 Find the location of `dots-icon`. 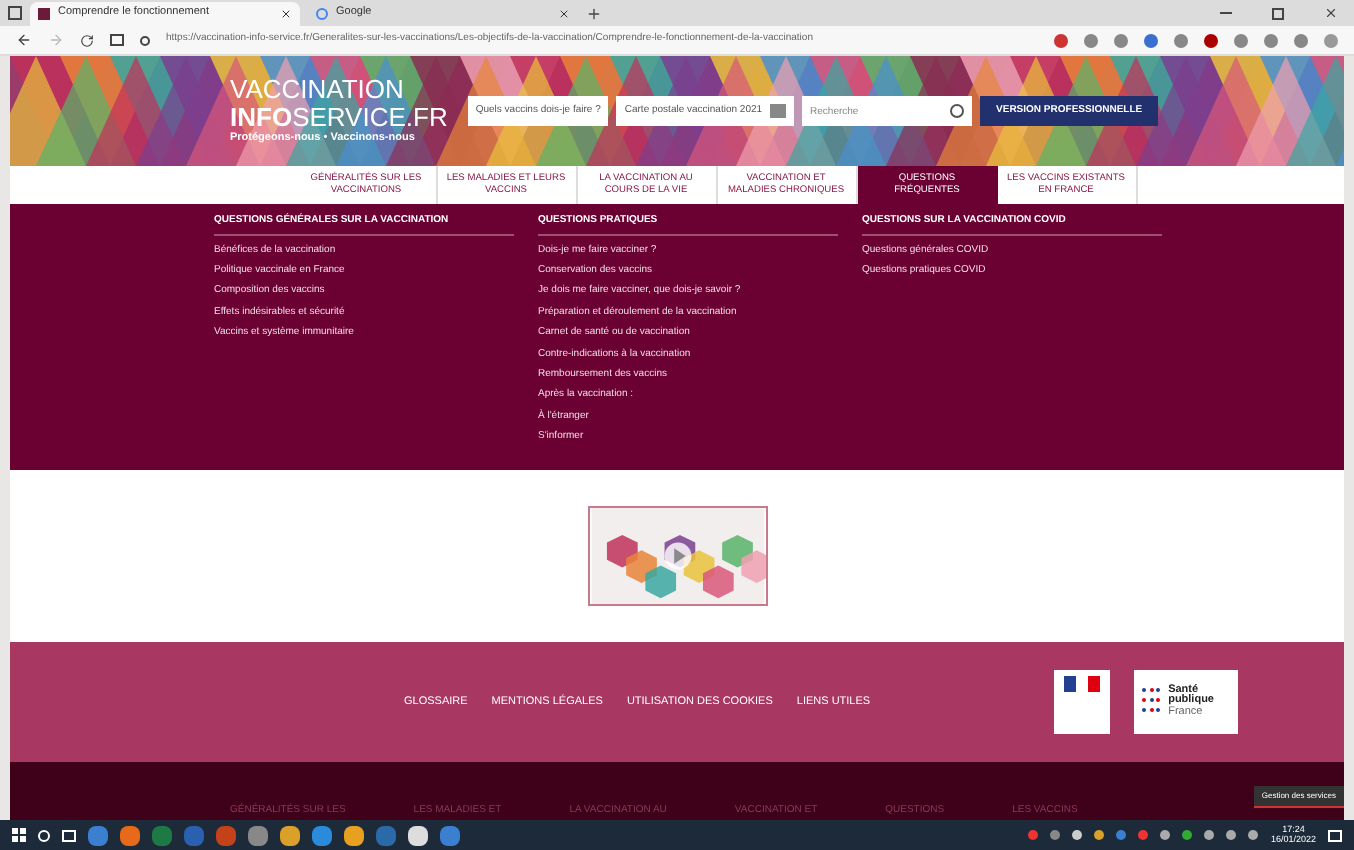

dots-icon is located at coordinates (1152, 702).